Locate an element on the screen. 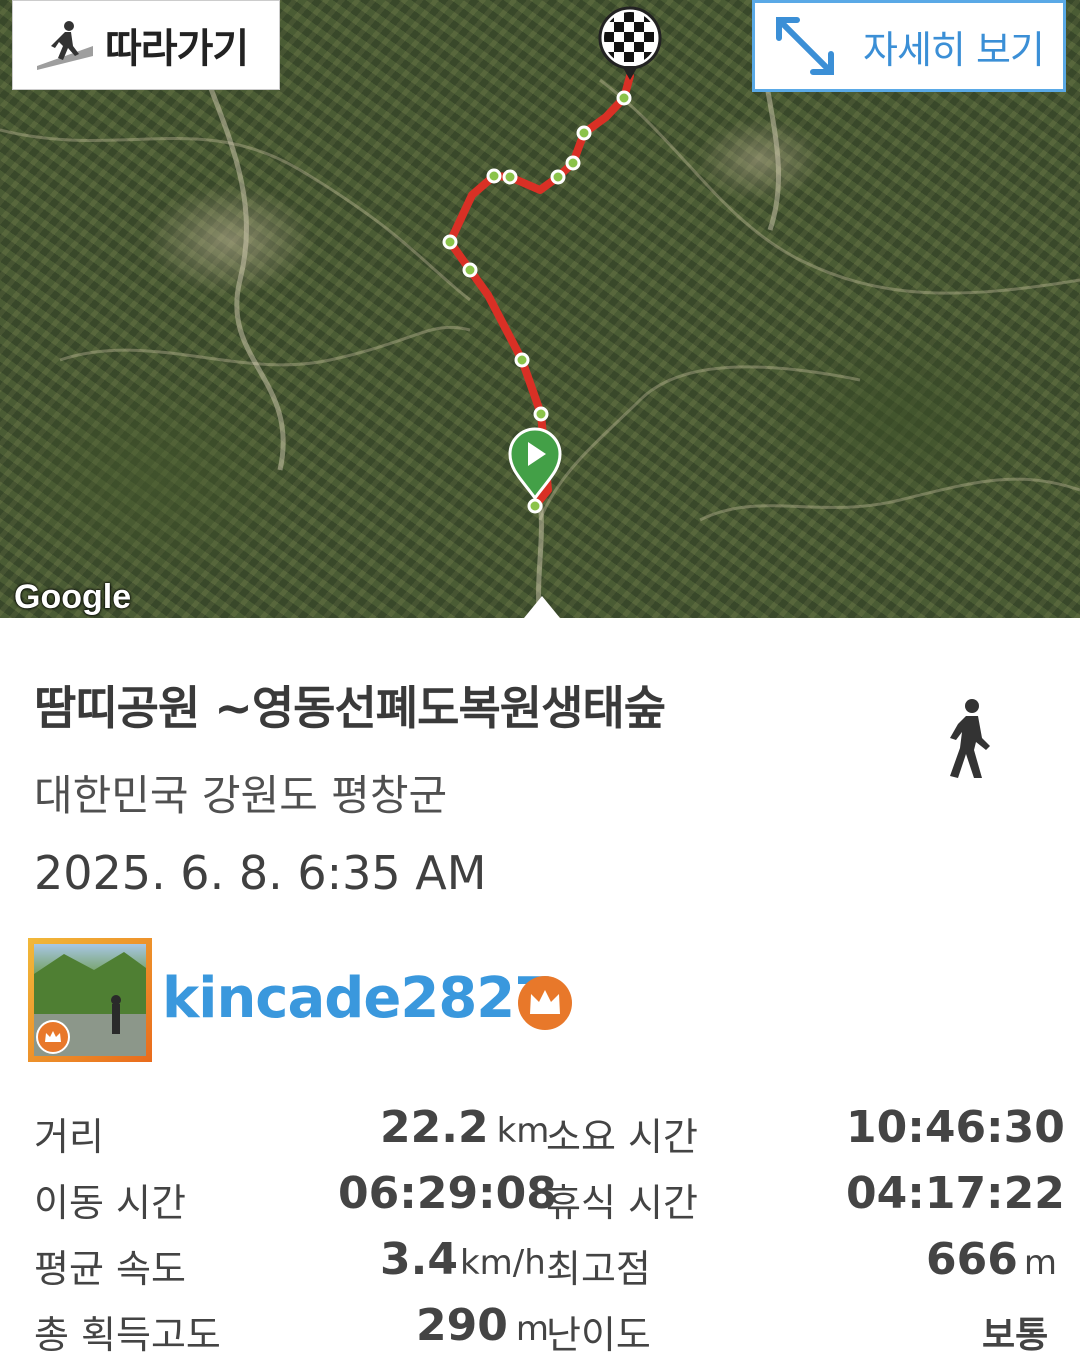 The image size is (1080, 1364). stat-distance-label: 거리 is located at coordinates (69, 1137).